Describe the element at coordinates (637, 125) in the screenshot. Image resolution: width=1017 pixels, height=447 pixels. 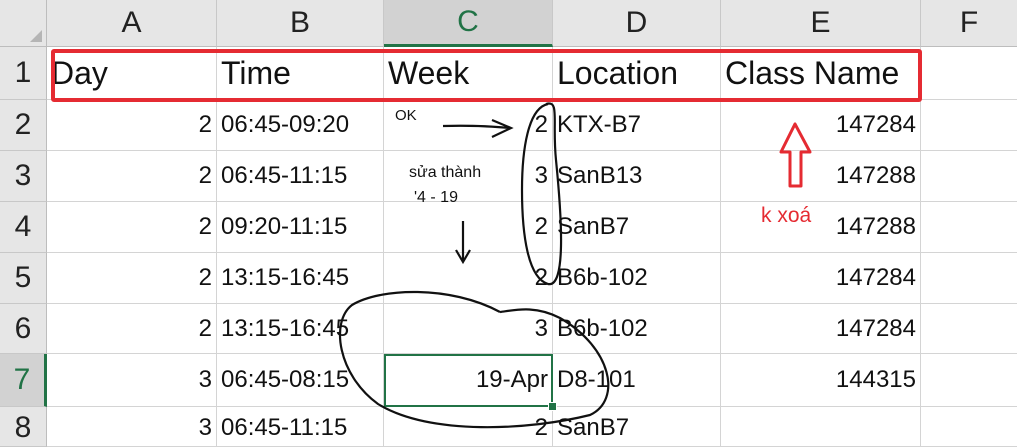
I see `cell-location: KTX-B7` at that location.